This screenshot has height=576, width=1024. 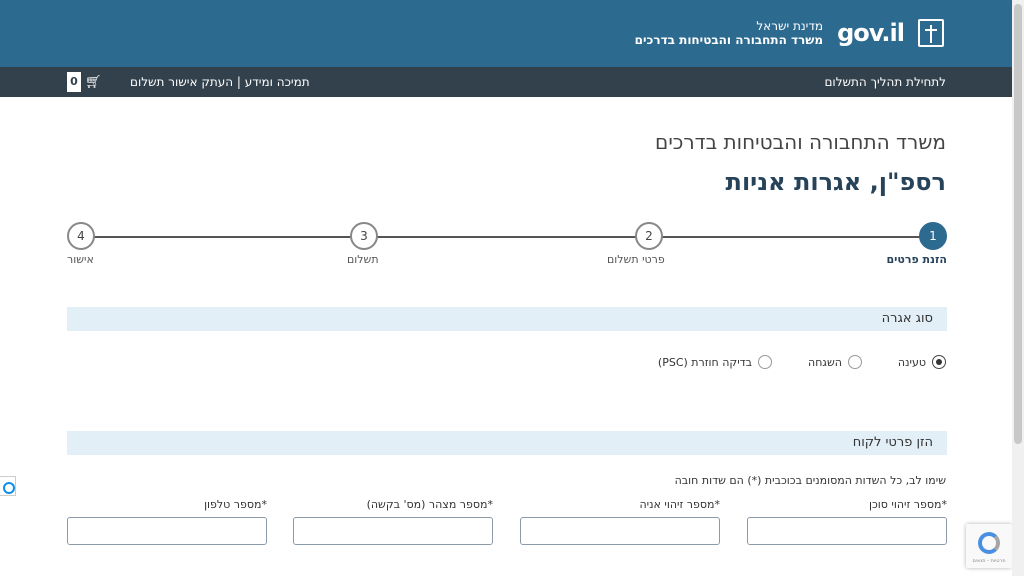 What do you see at coordinates (939, 362) in the screenshot?
I see `radio-checked-icon` at bounding box center [939, 362].